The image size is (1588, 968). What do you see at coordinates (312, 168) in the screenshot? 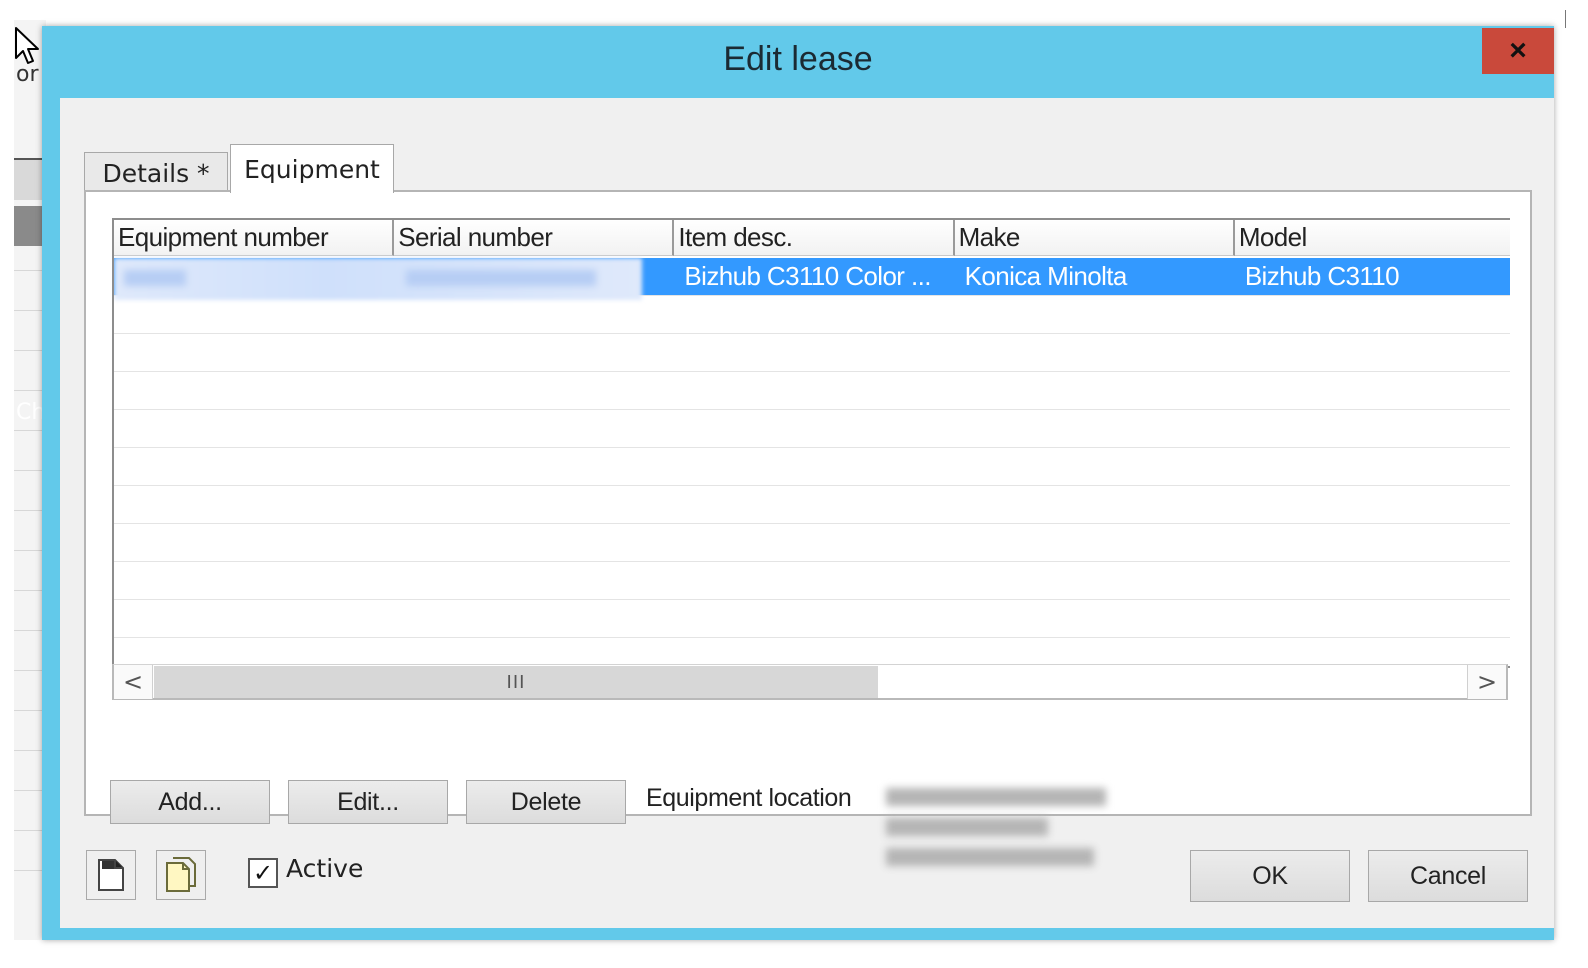
I see `tab-equipment: Equipment` at bounding box center [312, 168].